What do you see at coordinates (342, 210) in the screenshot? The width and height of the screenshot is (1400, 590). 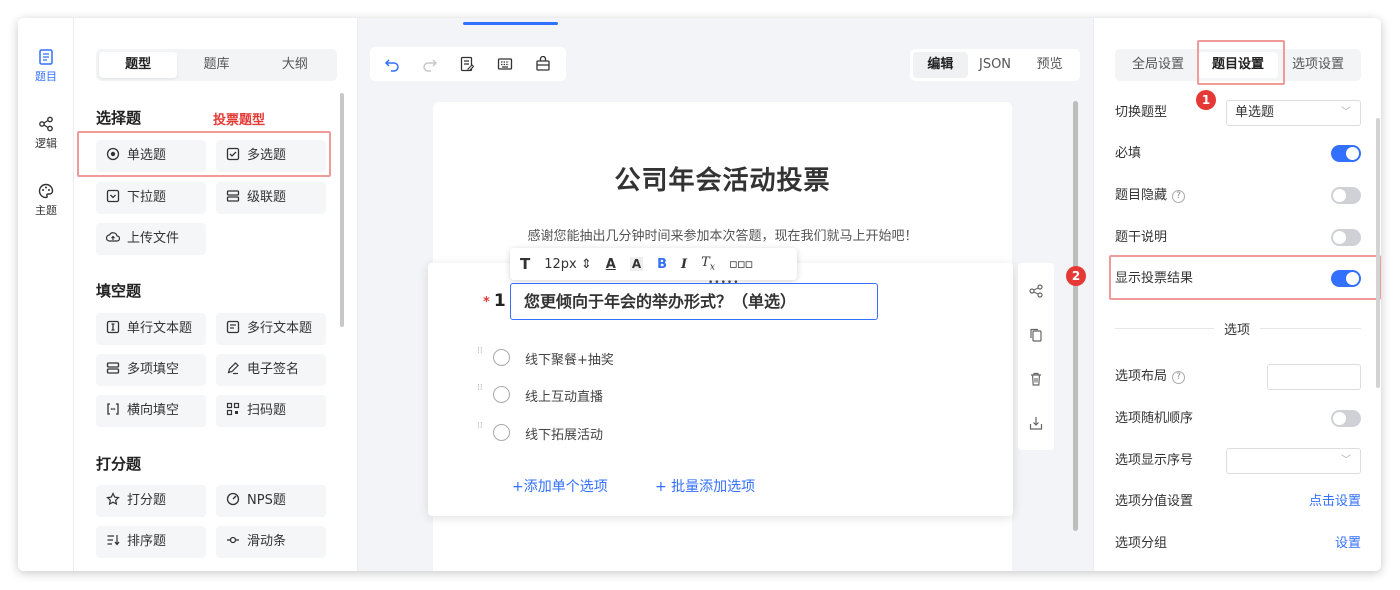 I see `left-scrollbar` at bounding box center [342, 210].